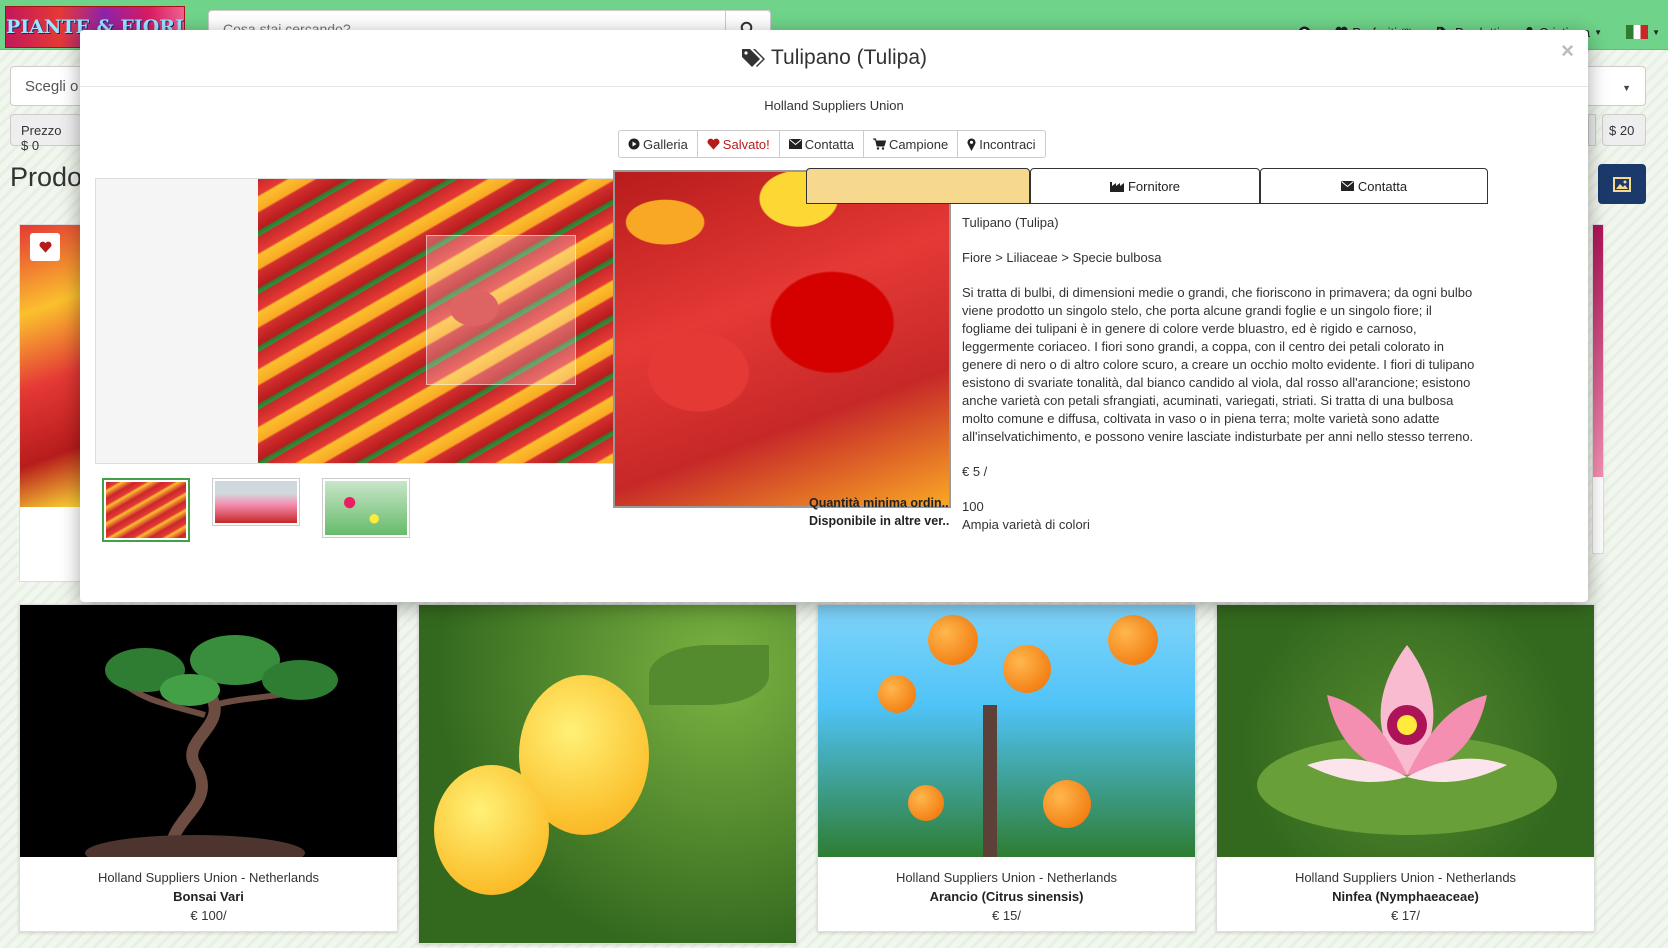 The image size is (1668, 948). I want to click on price-filter-min: Prezzo $ 0, so click(46, 133).